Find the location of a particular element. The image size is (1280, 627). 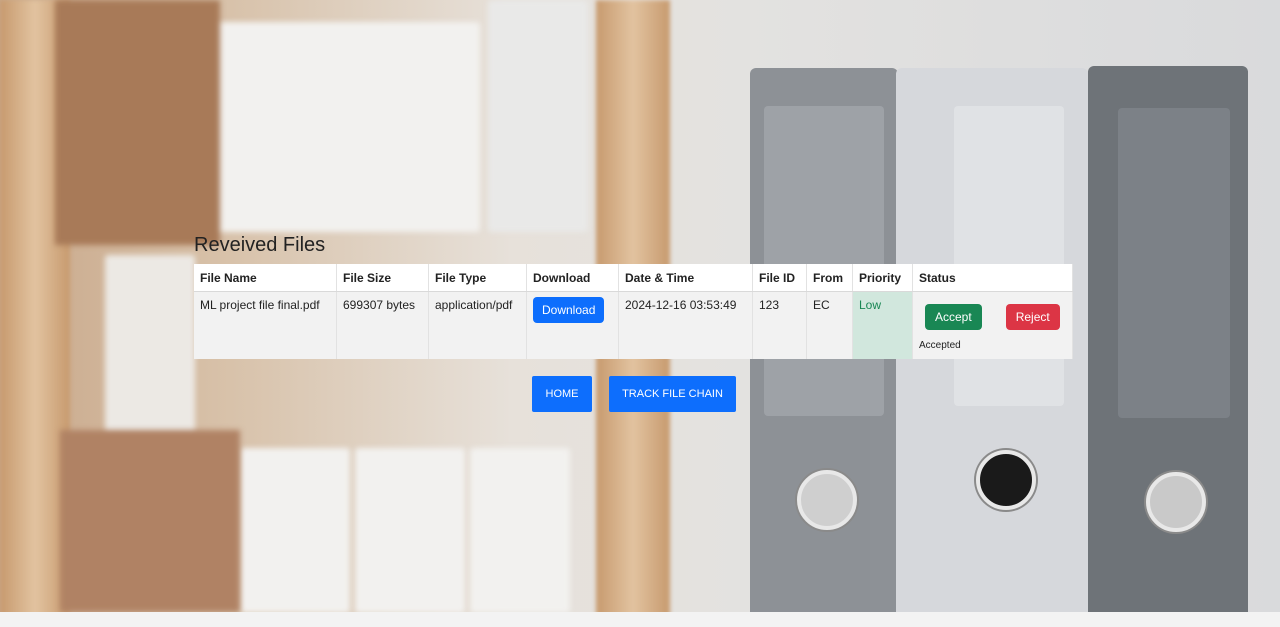

cell-file-type: application/pdf is located at coordinates (477, 325).